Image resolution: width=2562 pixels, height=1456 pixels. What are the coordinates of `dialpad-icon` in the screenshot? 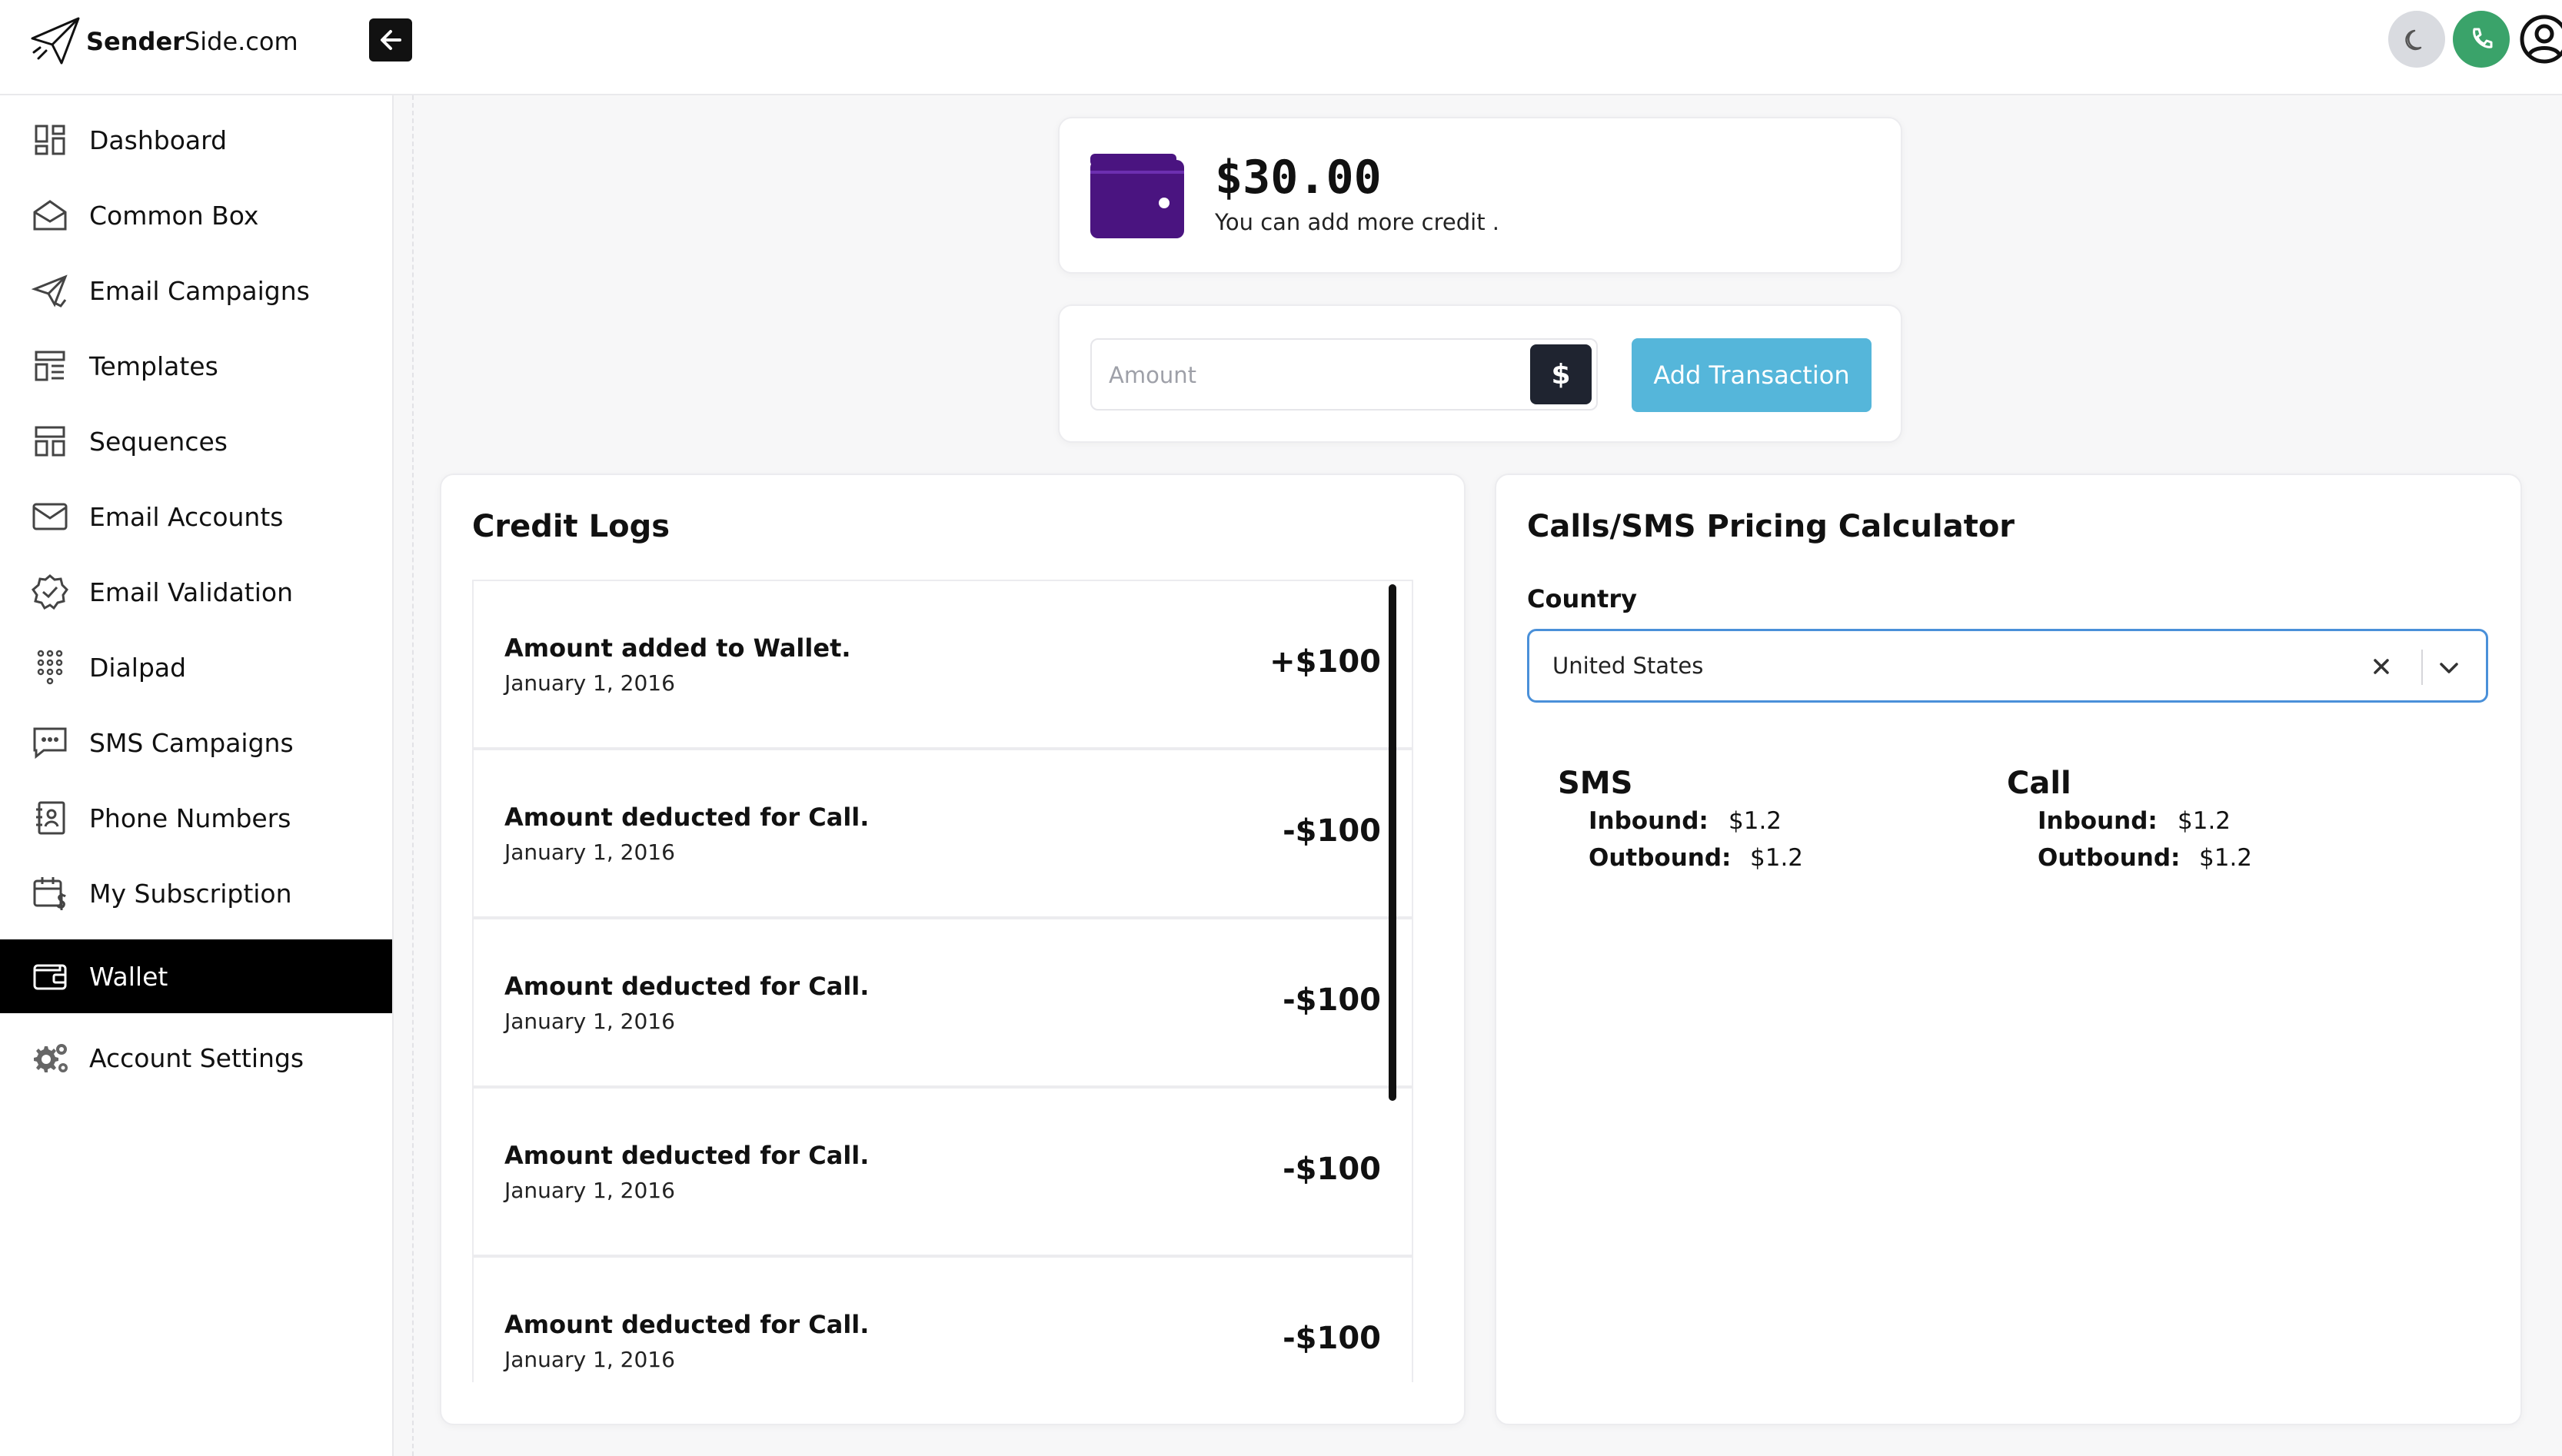 It's located at (50, 667).